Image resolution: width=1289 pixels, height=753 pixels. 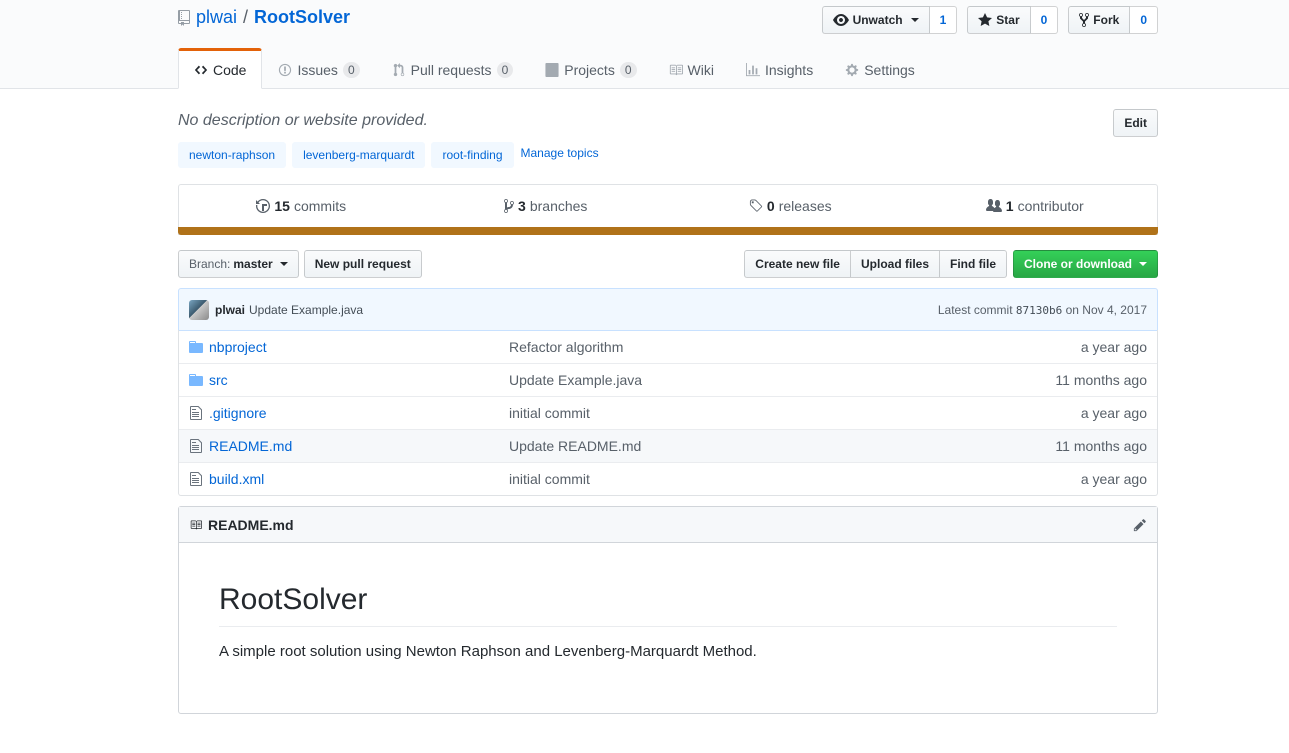 I want to click on file-row: nbproject Refactor algorithm a year ago, so click(x=668, y=346).